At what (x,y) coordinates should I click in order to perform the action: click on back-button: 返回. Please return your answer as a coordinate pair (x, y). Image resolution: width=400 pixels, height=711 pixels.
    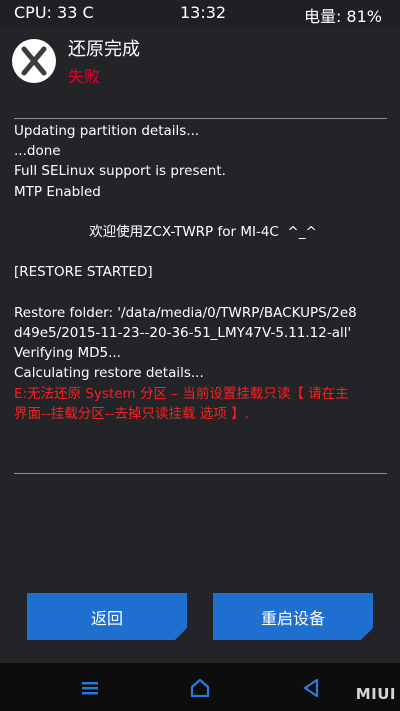
    Looking at the image, I should click on (107, 616).